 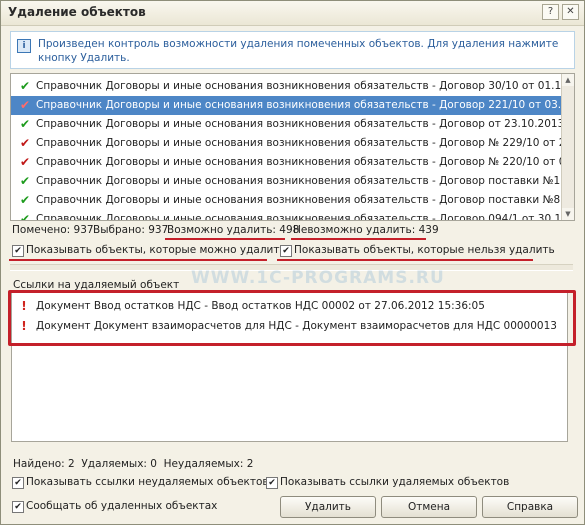 What do you see at coordinates (429, 507) in the screenshot?
I see `cancel-button: Отмена` at bounding box center [429, 507].